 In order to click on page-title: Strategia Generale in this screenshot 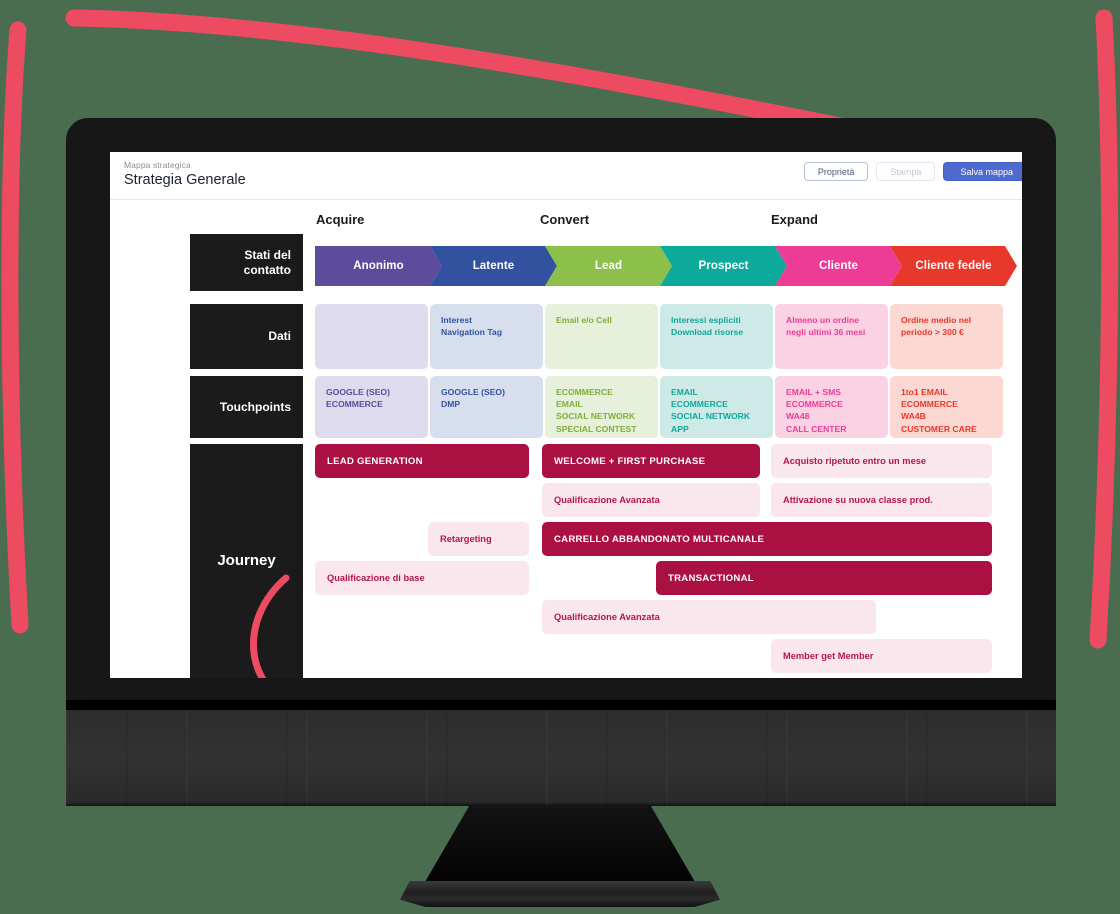, I will do `click(185, 180)`.